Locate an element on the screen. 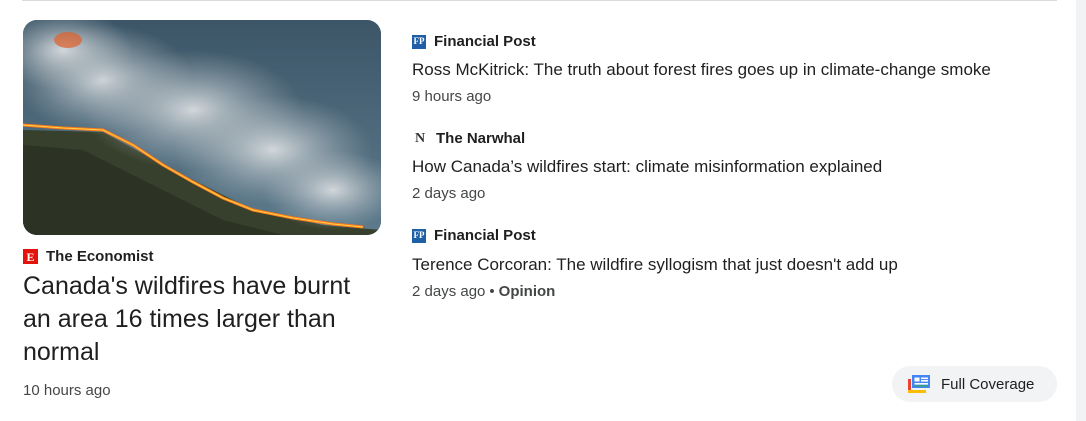 The height and width of the screenshot is (421, 1086). hero-source-name: The Economist is located at coordinates (100, 256).